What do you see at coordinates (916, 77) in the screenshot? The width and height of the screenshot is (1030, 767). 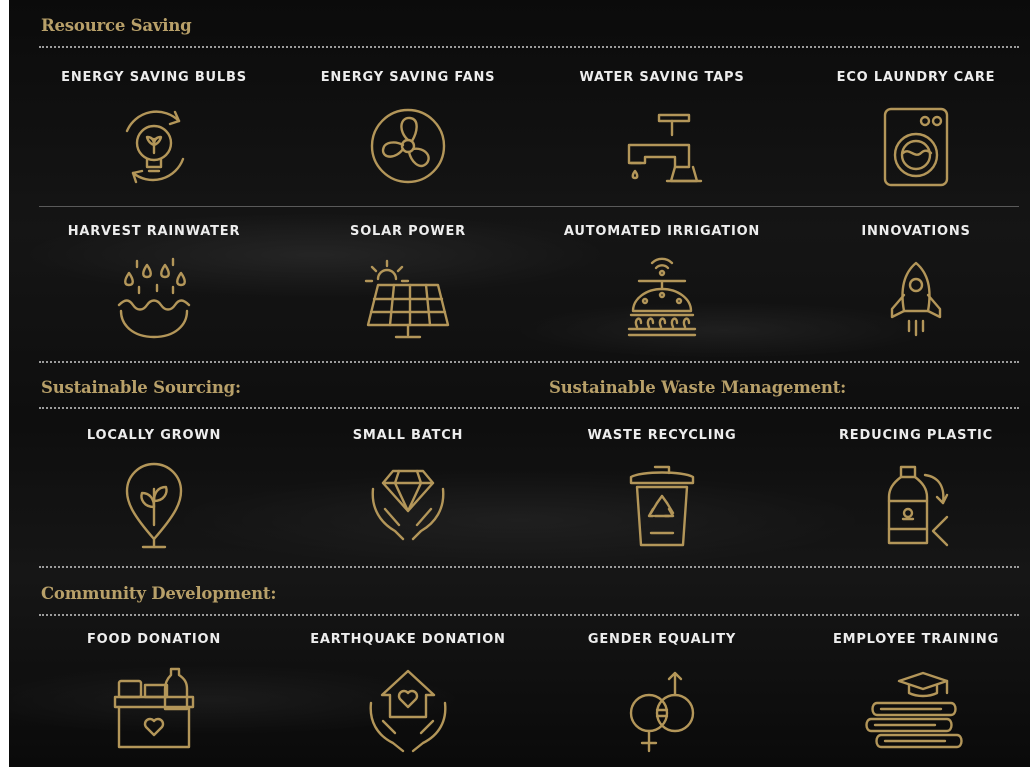 I see `item-label: ECO LAUNDRY CARE` at bounding box center [916, 77].